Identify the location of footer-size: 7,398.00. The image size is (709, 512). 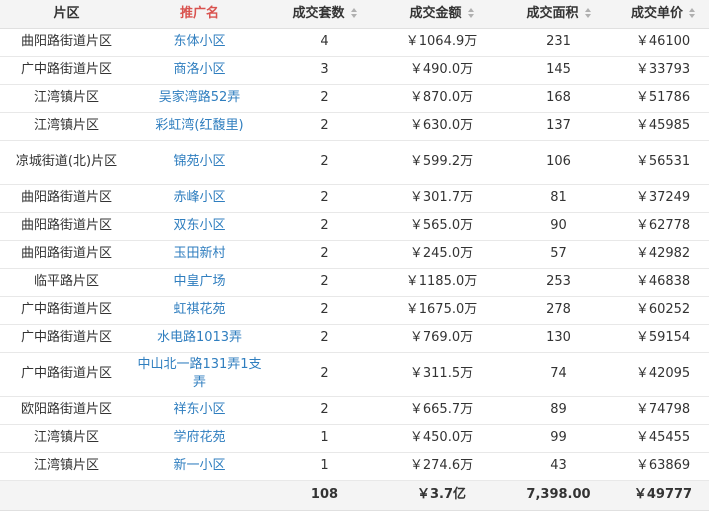
(558, 495).